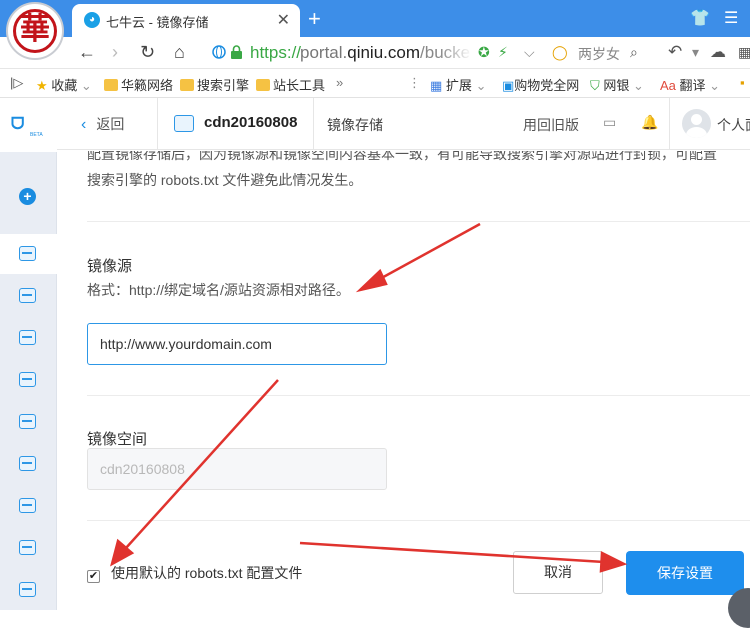 This screenshot has height=628, width=750. Describe the element at coordinates (458, 84) in the screenshot. I see `bookmark-extensions: ▦ 扩展 ⌄` at that location.